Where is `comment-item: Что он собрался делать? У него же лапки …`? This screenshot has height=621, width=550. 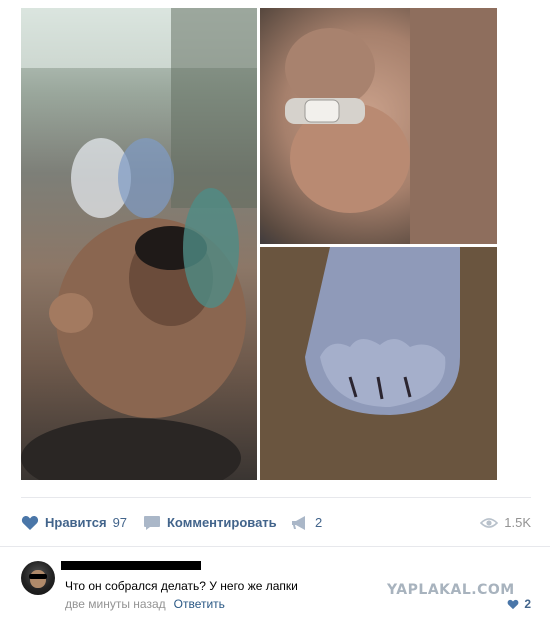 comment-item: Что он собрался делать? У него же лапки … is located at coordinates (276, 589).